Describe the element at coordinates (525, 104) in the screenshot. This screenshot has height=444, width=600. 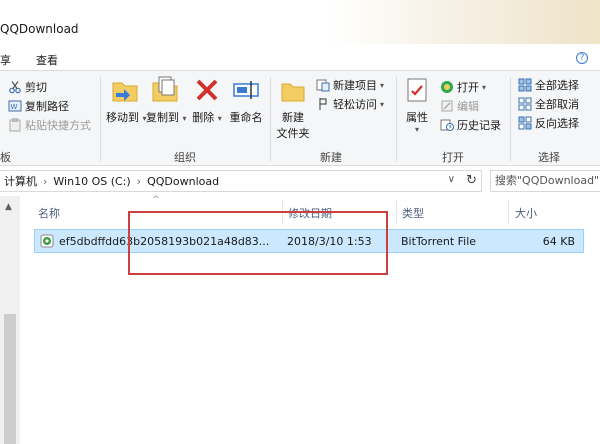
I see `select-none-icon` at that location.